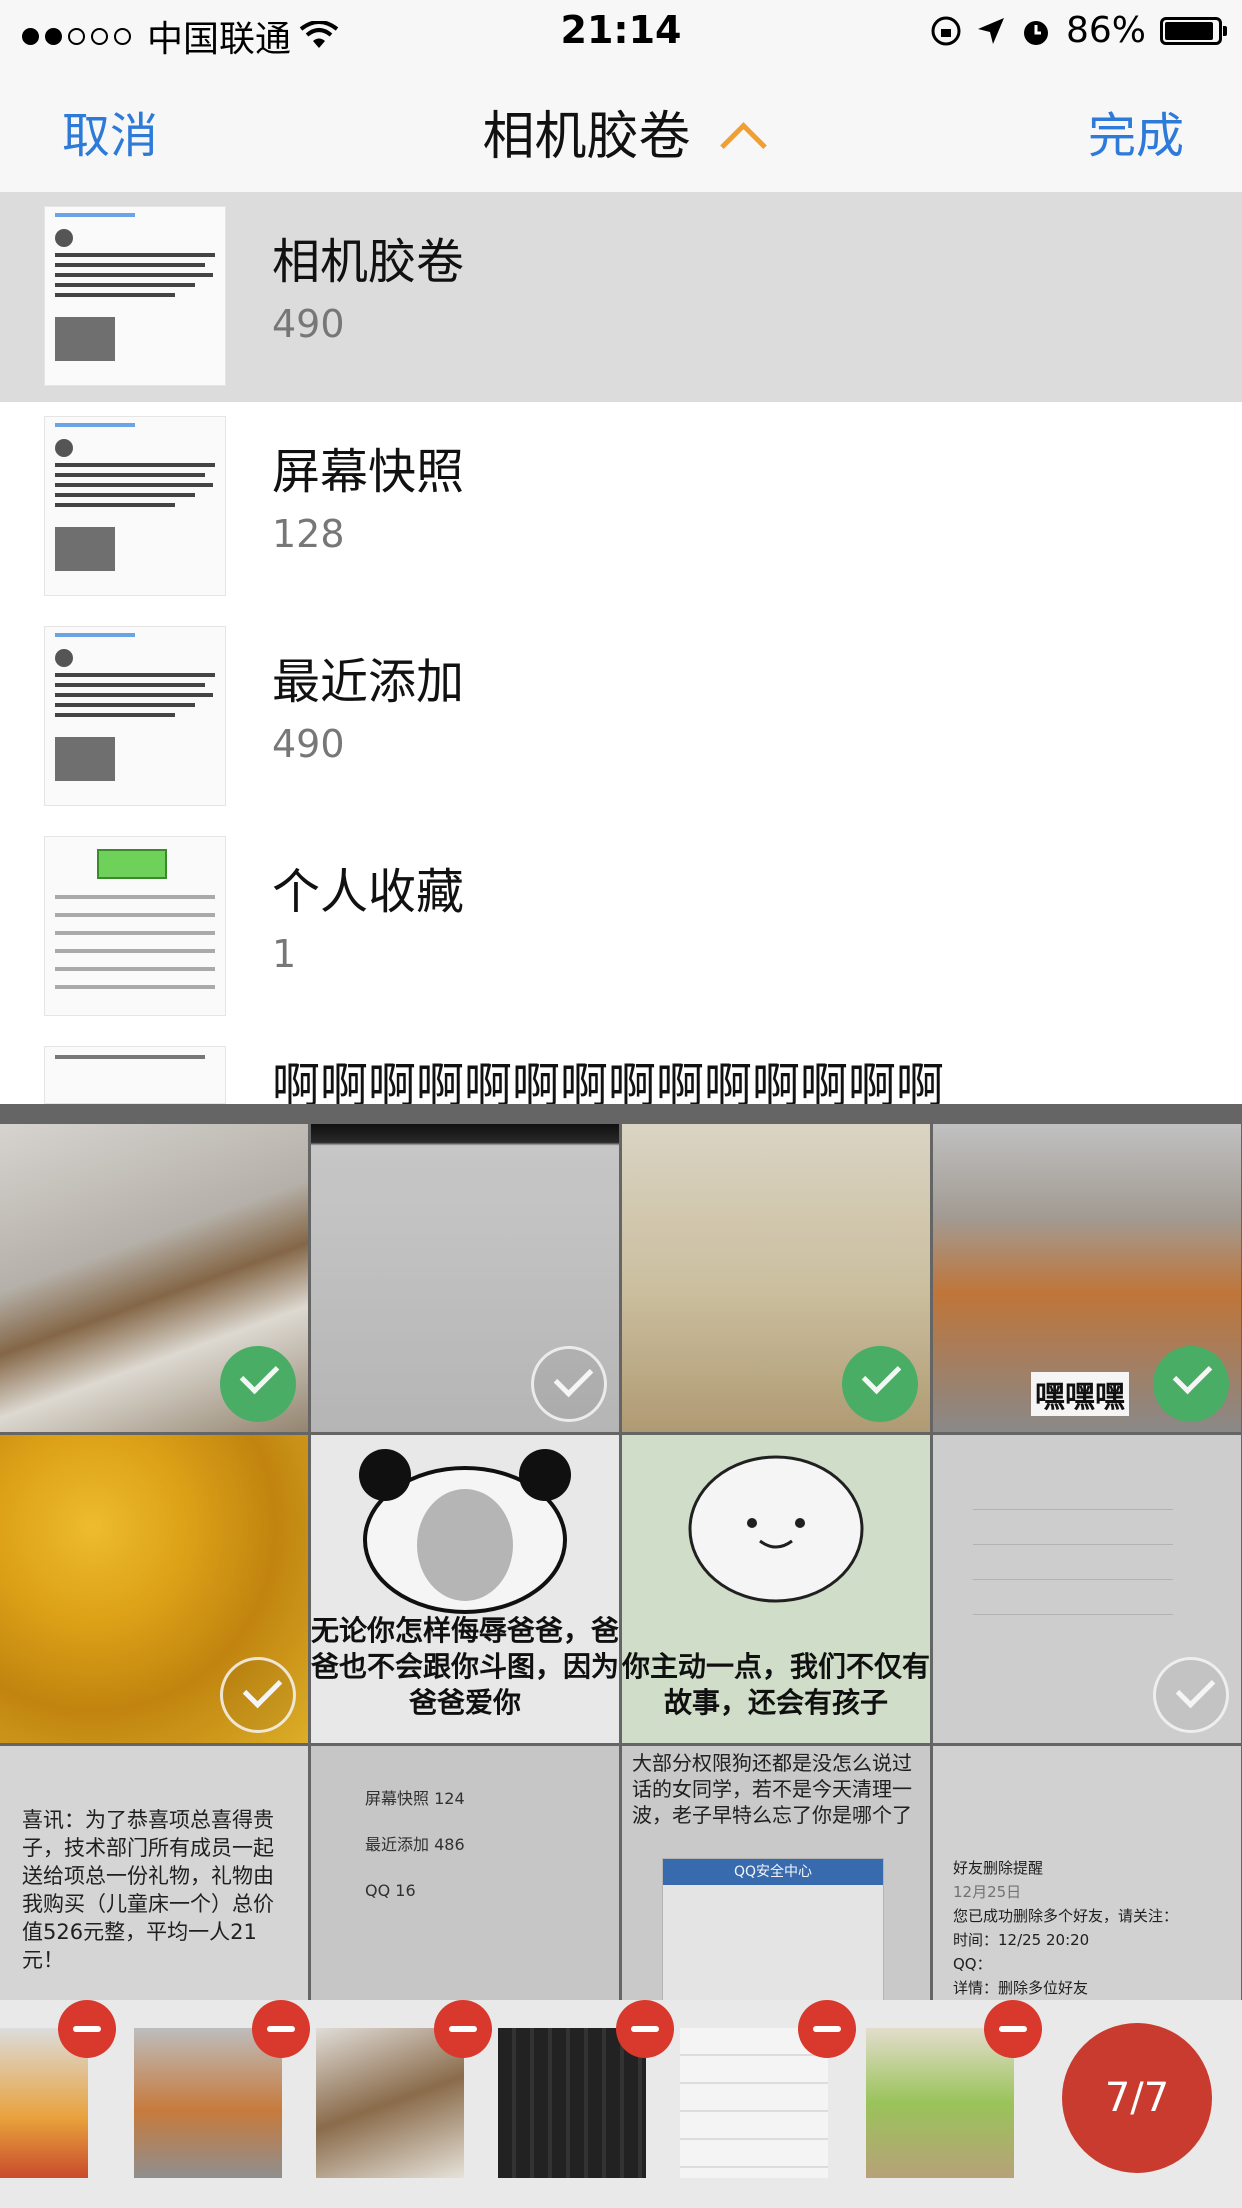 This screenshot has height=2208, width=1242. I want to click on friend-alert-detail: 详情：删除多位好友, so click(1021, 1988).